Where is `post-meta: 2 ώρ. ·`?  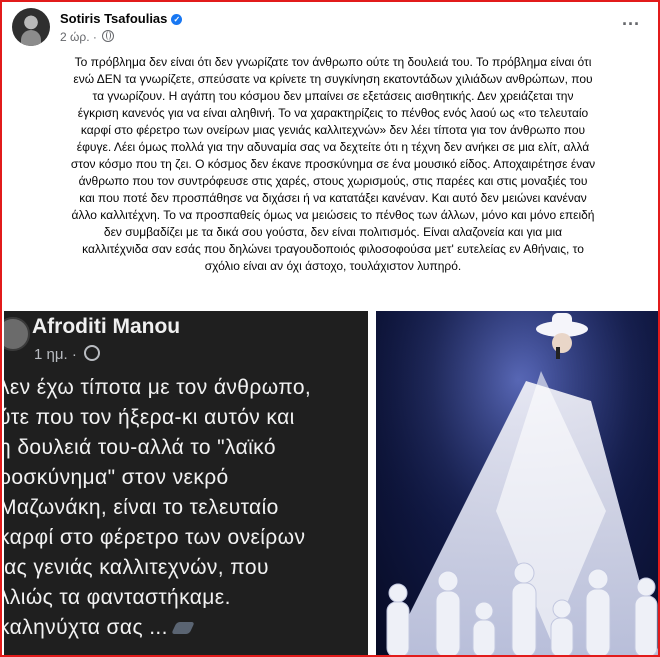
post-meta: 2 ώρ. · is located at coordinates (87, 37).